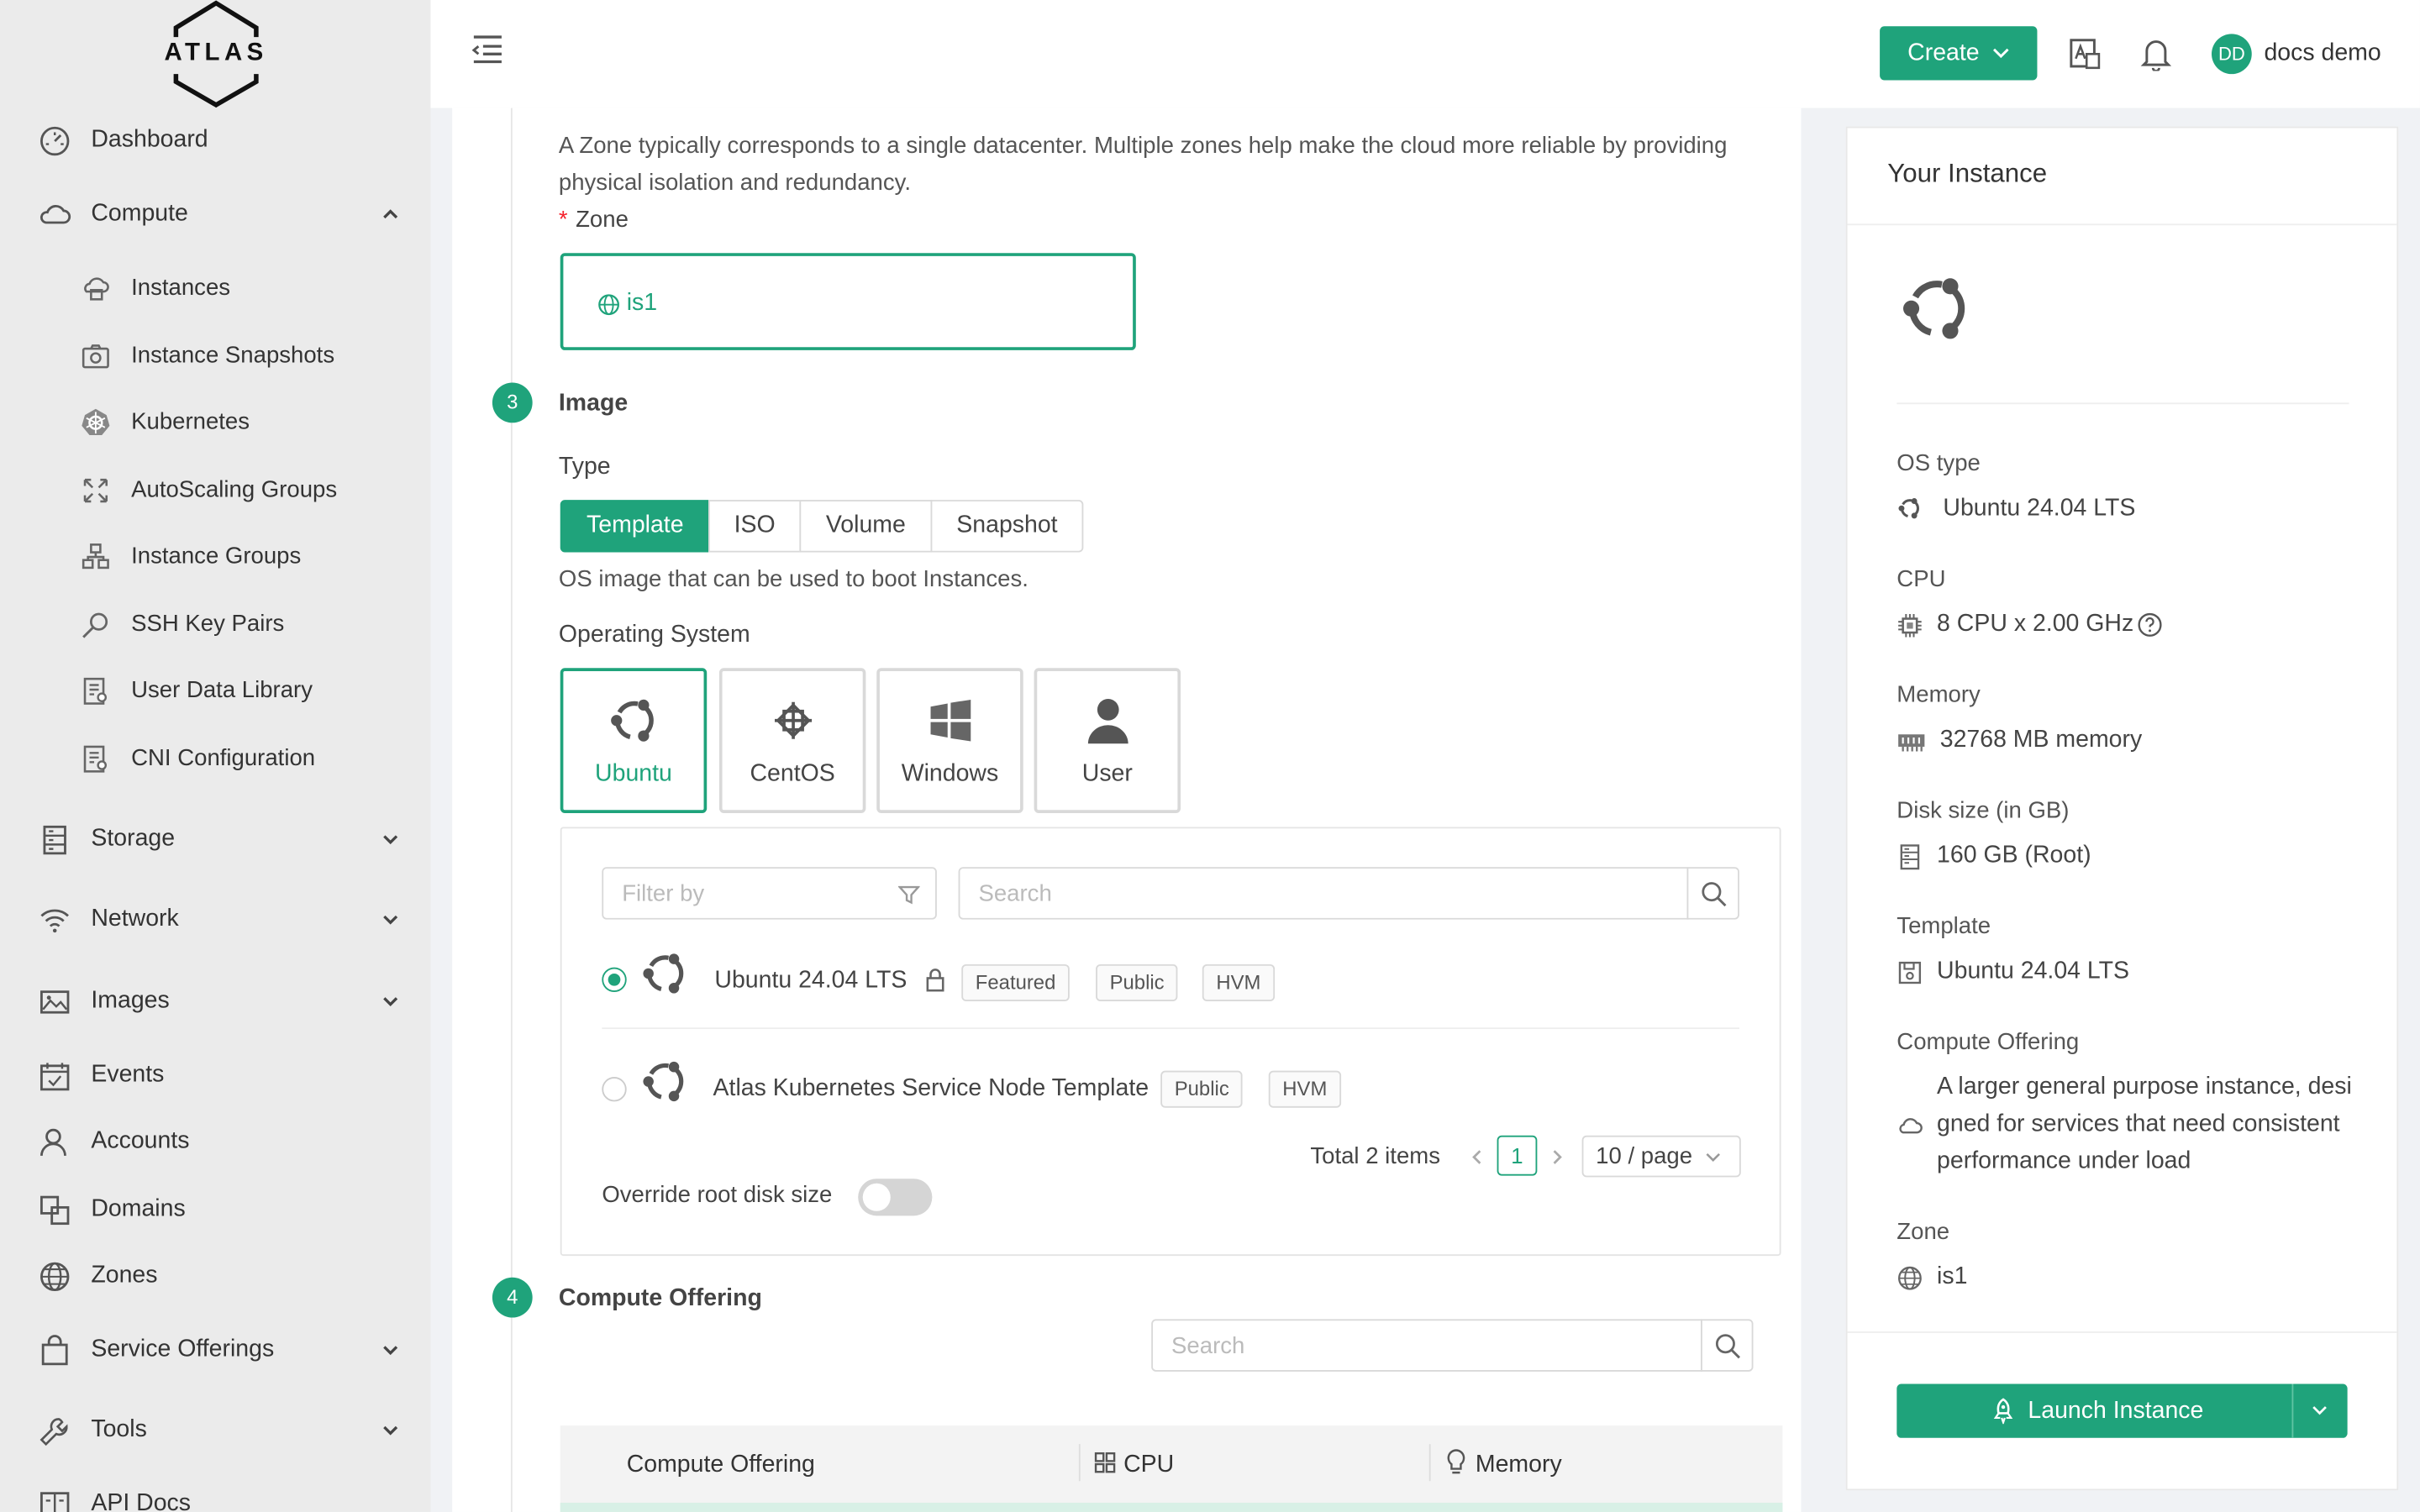  Describe the element at coordinates (810, 981) in the screenshot. I see `template-name: Ubuntu 24.04 LTS` at that location.